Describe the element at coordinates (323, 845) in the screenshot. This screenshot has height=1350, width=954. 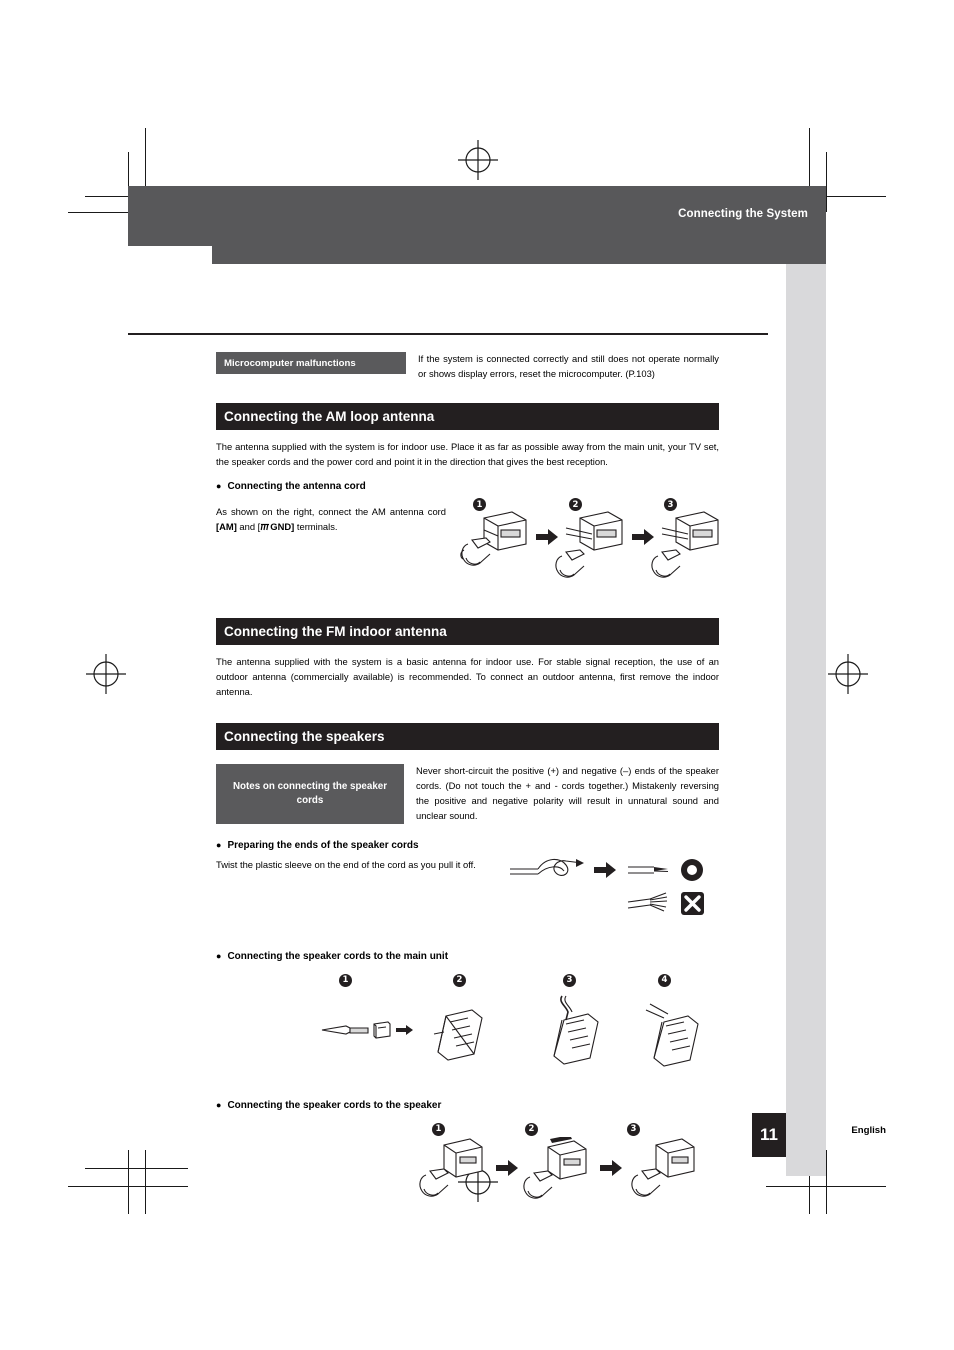
I see `bullet-label: Preparing the ends of the speaker cords` at that location.